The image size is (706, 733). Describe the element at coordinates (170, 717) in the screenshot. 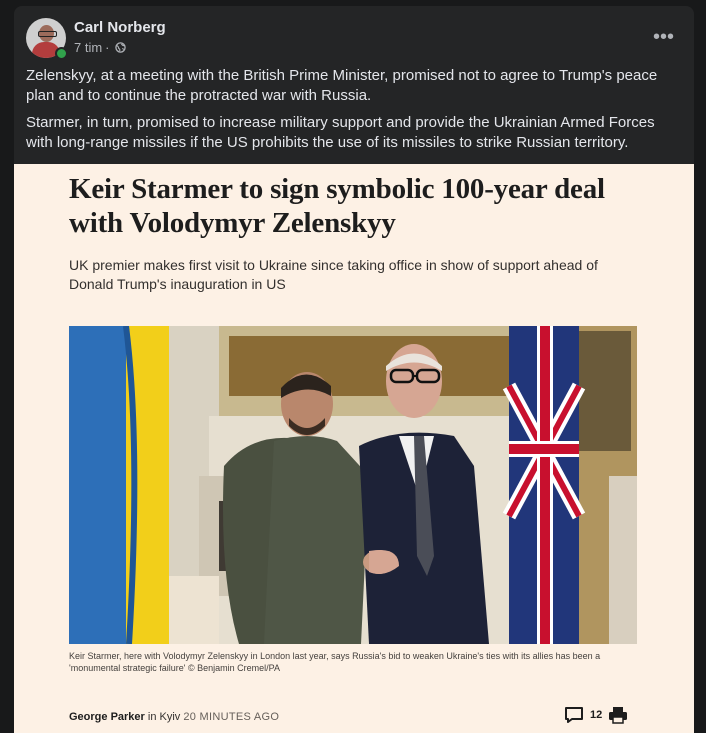

I see `byline-place: Kyiv` at that location.